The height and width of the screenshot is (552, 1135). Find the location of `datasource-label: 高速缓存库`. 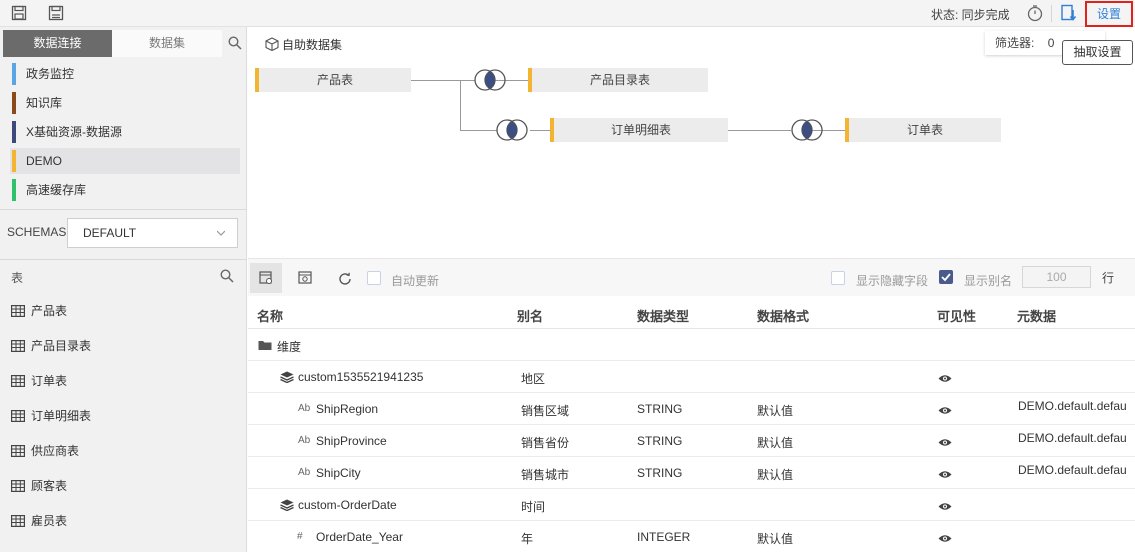

datasource-label: 高速缓存库 is located at coordinates (56, 190).